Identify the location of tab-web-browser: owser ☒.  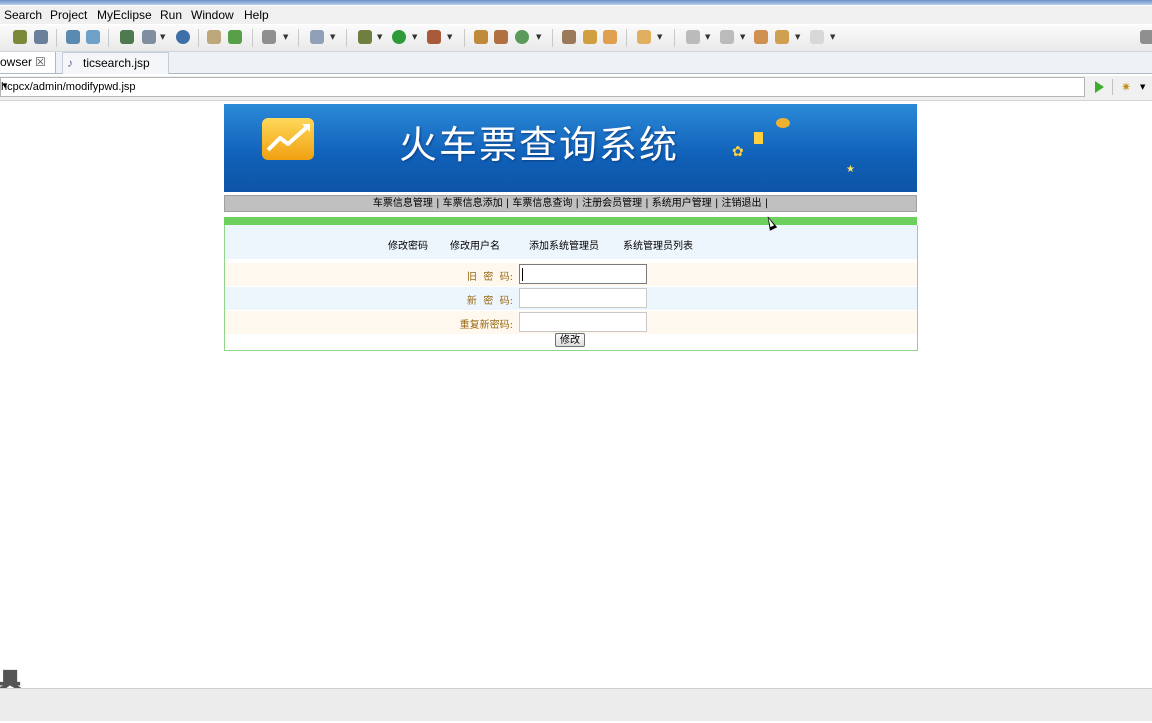
(28, 62).